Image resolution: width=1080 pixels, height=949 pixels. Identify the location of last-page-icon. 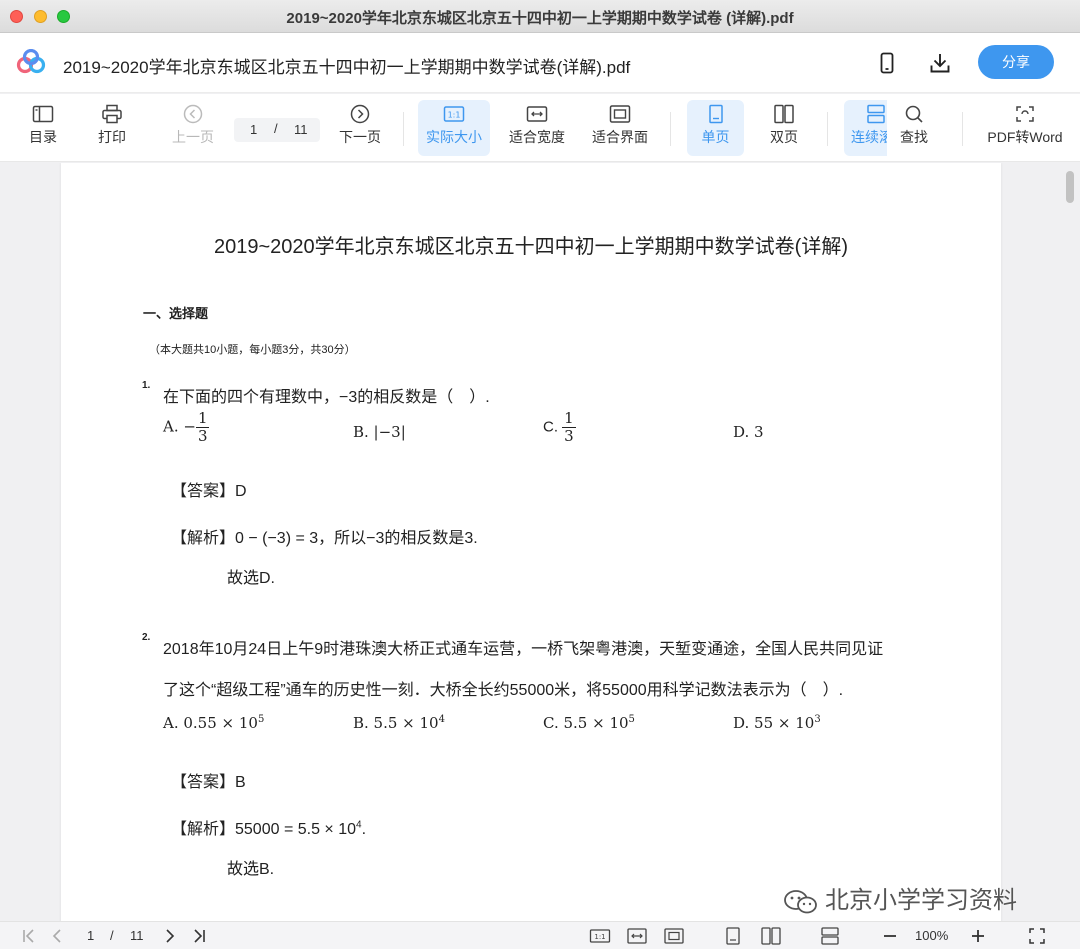
(199, 936).